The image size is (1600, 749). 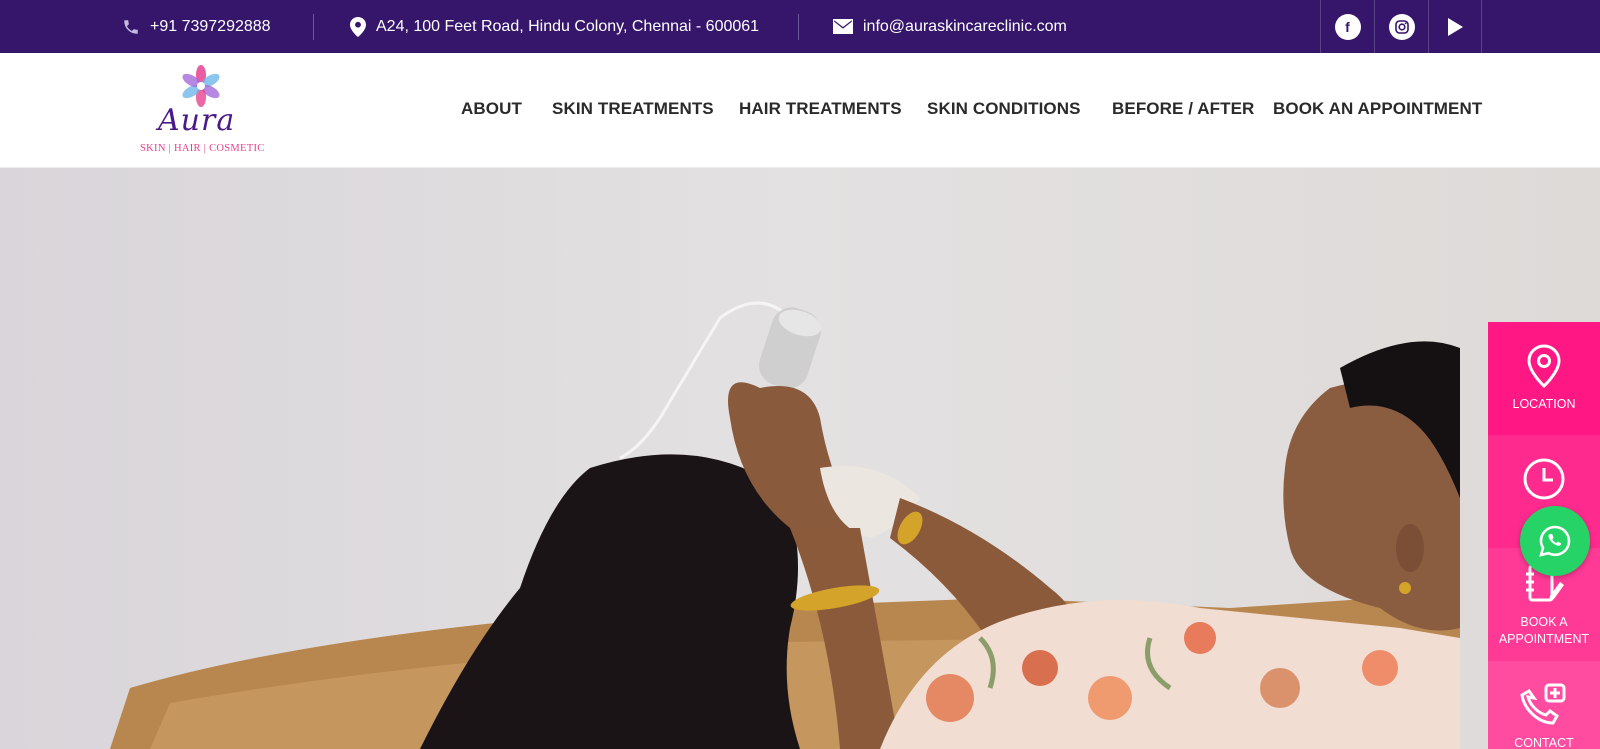 I want to click on instagram-icon, so click(x=1401, y=26).